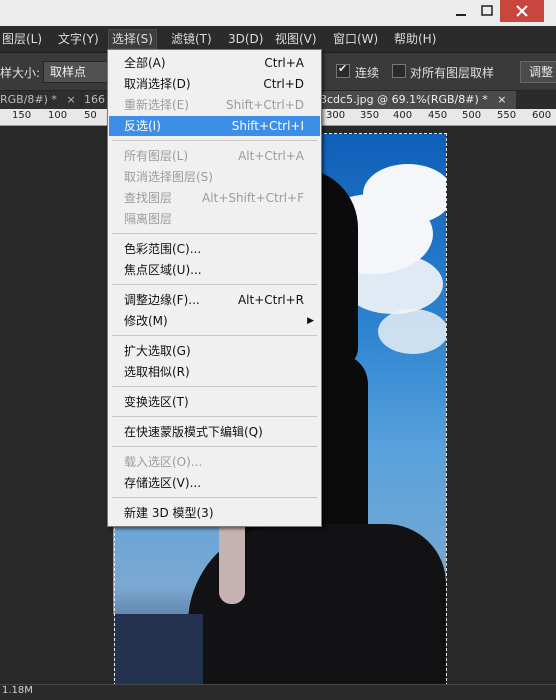 This screenshot has width=556, height=700. I want to click on menu-item-label: 取消选择(D), so click(157, 84).